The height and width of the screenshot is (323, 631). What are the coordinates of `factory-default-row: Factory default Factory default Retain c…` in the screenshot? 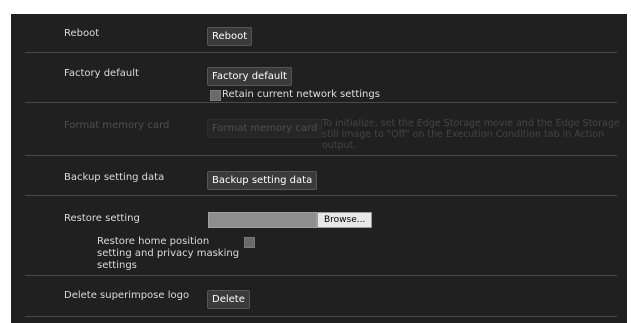 It's located at (321, 78).